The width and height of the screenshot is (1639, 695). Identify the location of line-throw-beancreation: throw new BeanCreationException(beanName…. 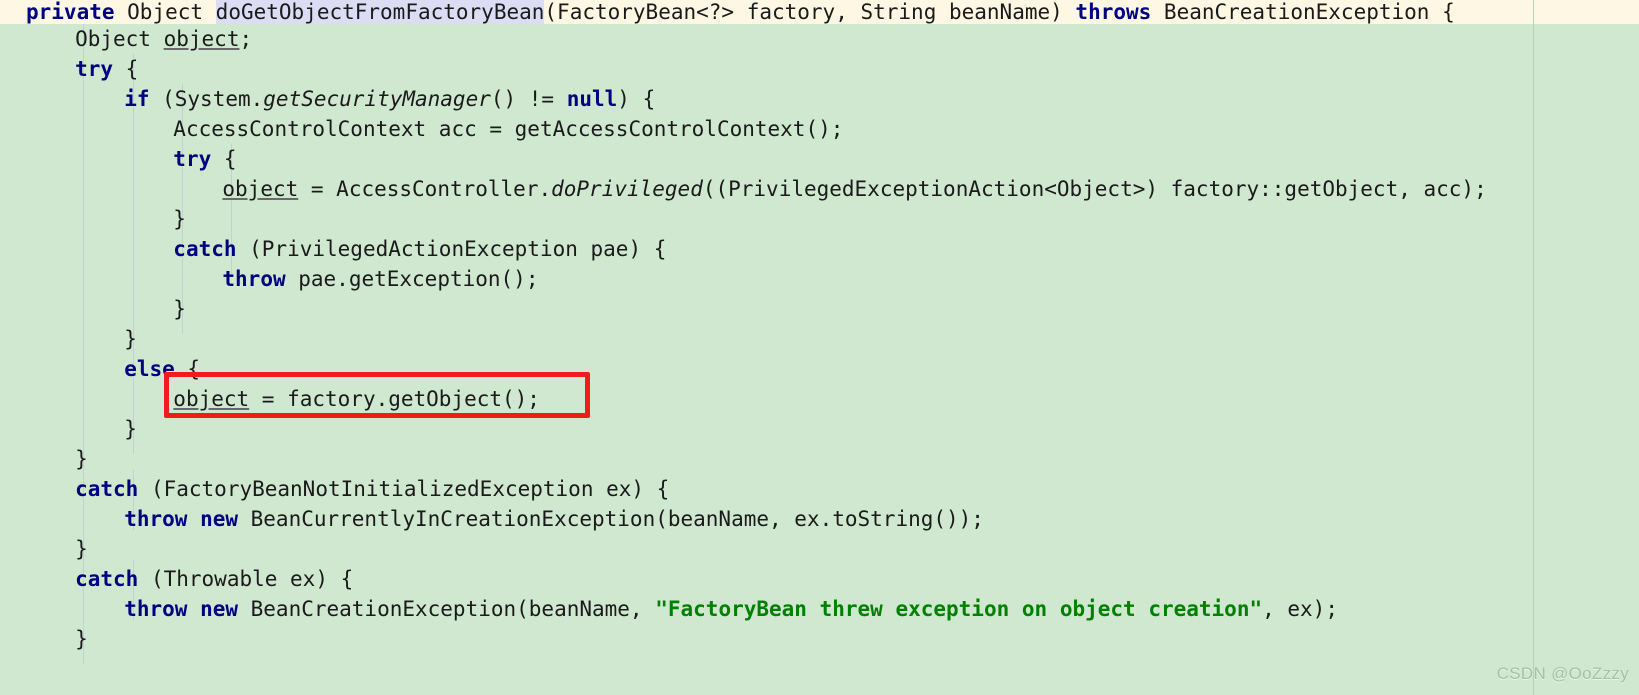
(819, 609).